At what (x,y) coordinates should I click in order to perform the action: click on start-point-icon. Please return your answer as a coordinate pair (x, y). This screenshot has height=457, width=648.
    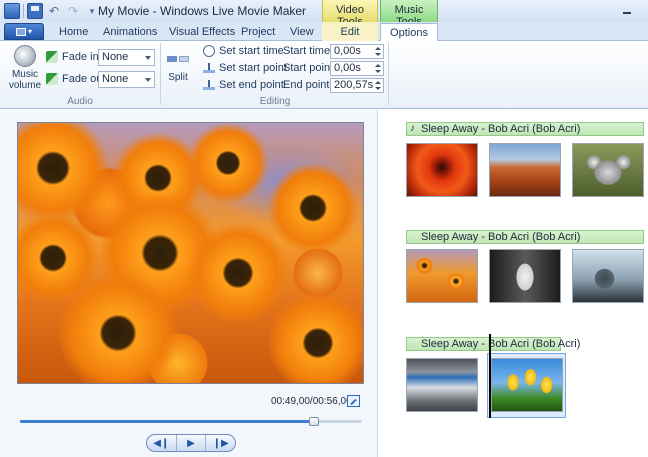
    Looking at the image, I should click on (209, 68).